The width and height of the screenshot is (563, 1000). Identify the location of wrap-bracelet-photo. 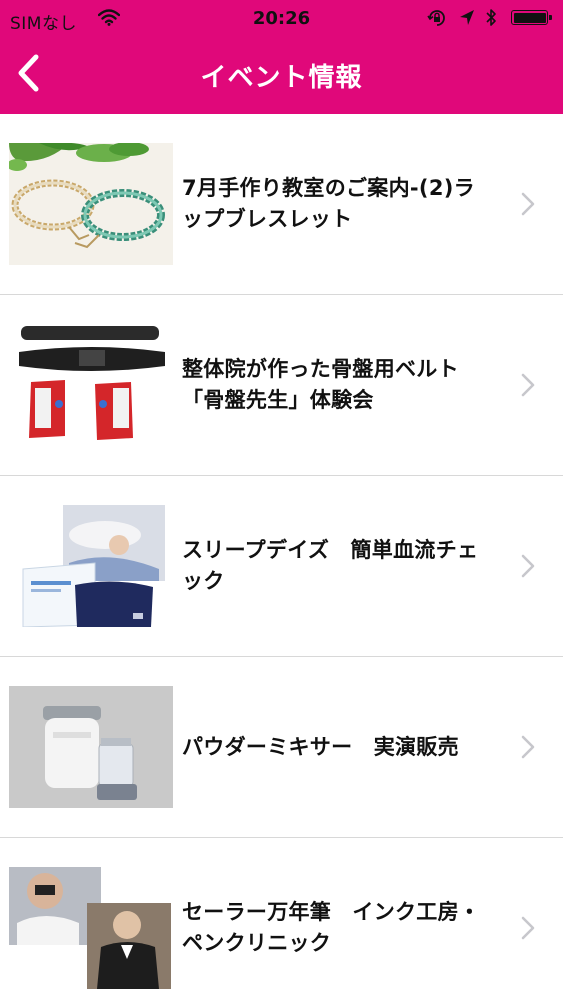
(91, 204).